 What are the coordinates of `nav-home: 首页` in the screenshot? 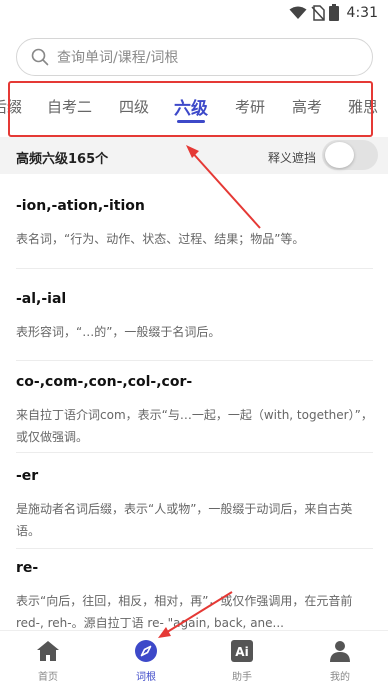 It's located at (48, 661).